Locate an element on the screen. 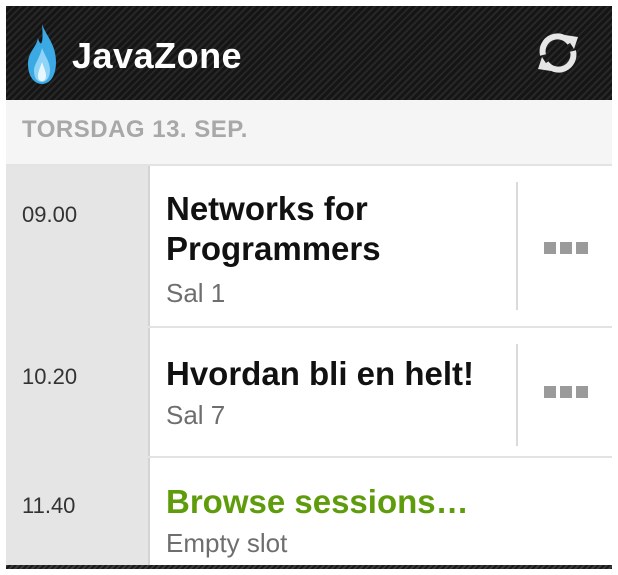 The width and height of the screenshot is (618, 575). session-title: Networks for Programmers is located at coordinates (273, 228).